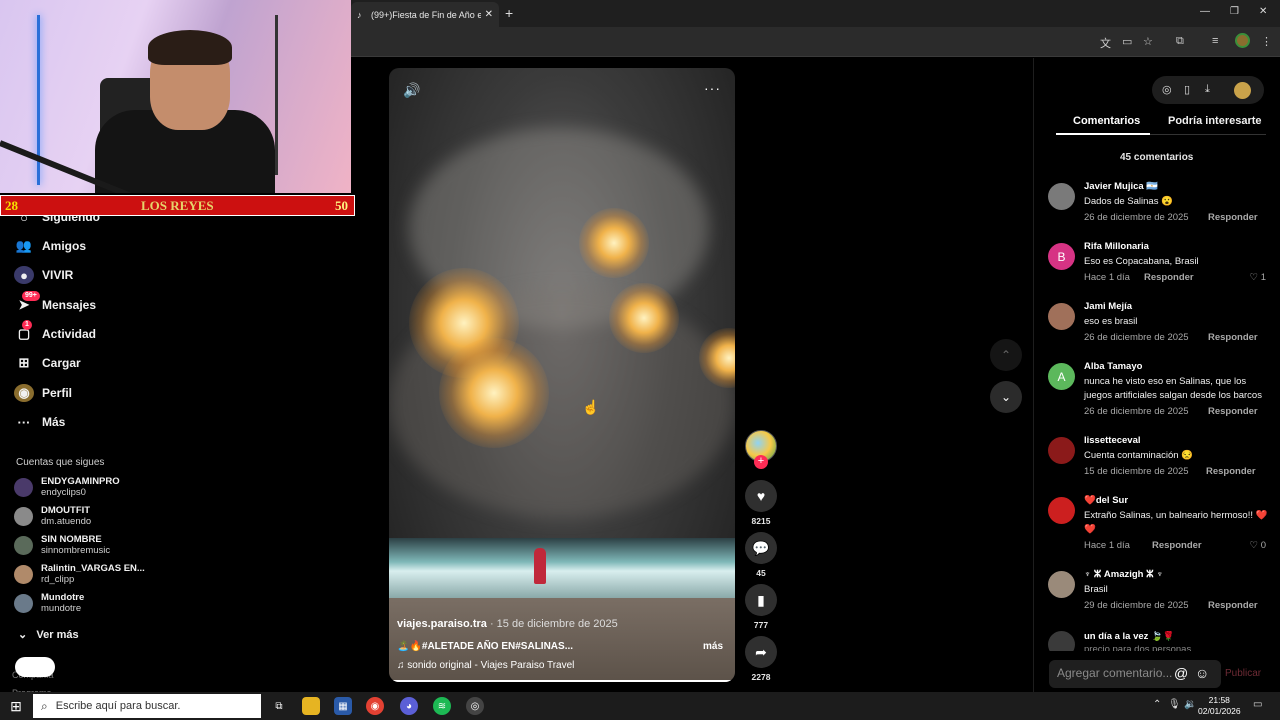  I want to click on new-tab-button: +, so click(509, 13).